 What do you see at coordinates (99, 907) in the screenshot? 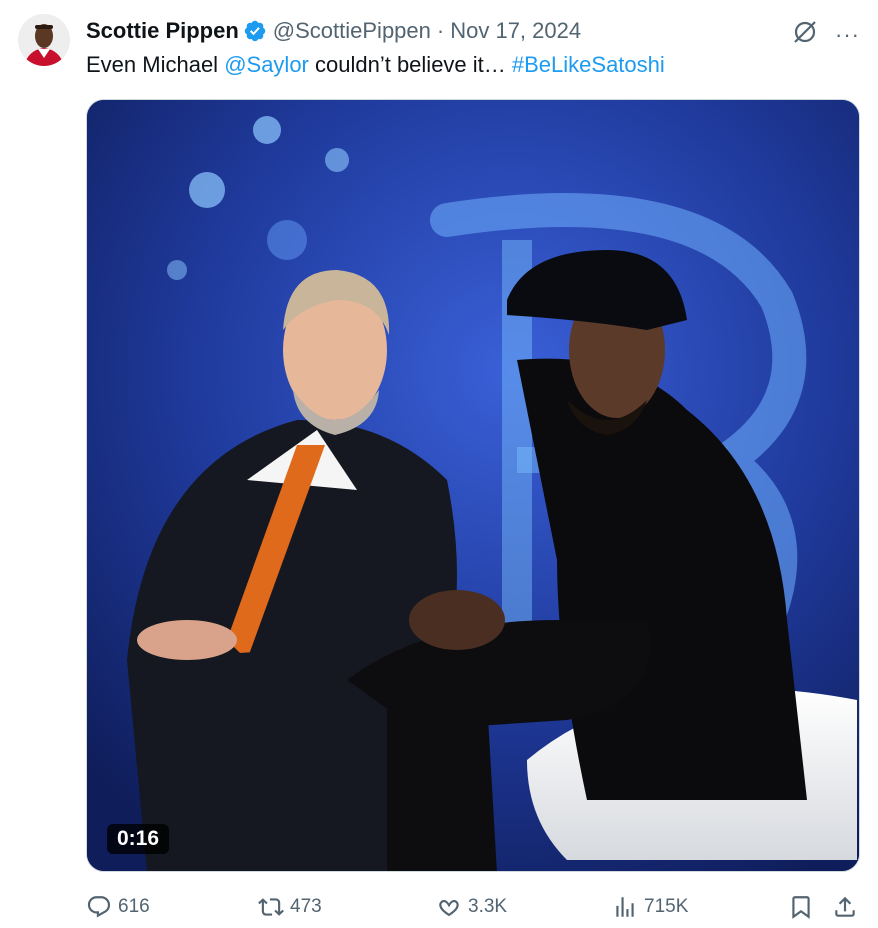
I see `reply-icon` at bounding box center [99, 907].